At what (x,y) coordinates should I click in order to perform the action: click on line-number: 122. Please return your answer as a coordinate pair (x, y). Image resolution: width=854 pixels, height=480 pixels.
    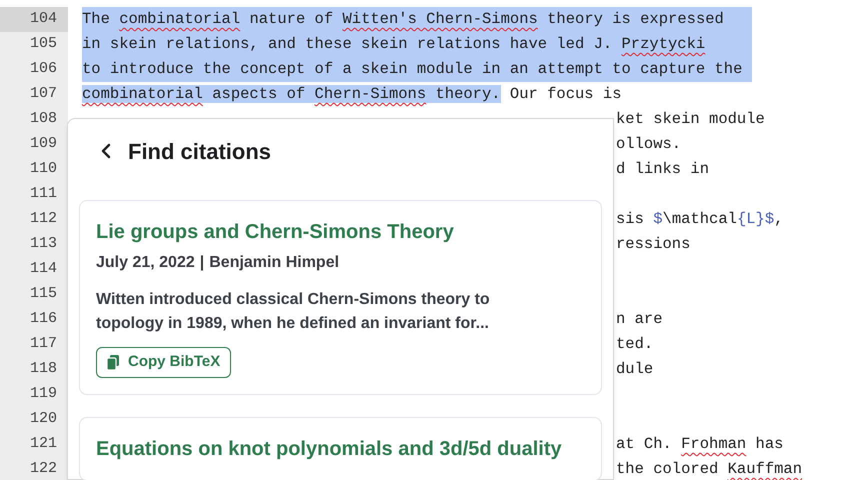
    Looking at the image, I should click on (34, 468).